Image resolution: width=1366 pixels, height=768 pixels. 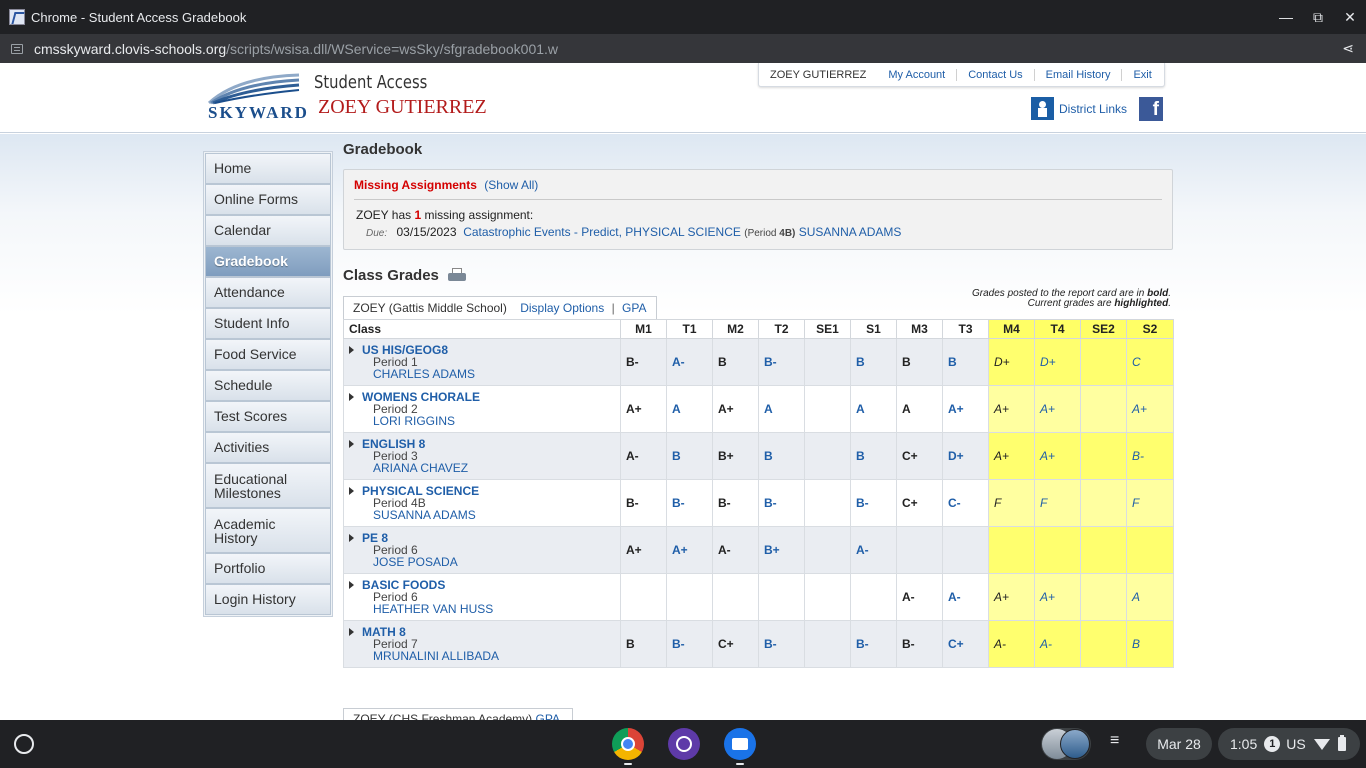 I want to click on grade-cell-m3: A, so click(x=919, y=409).